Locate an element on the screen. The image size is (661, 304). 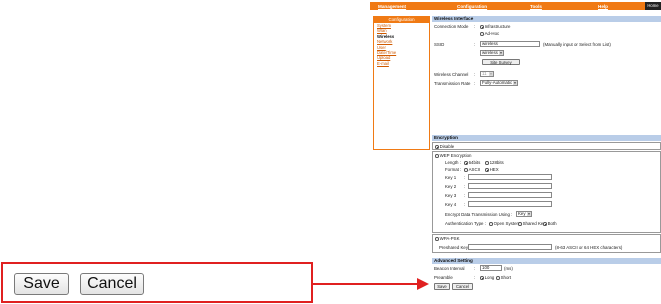
radio-wpa: WPA-PSK is located at coordinates (447, 239).